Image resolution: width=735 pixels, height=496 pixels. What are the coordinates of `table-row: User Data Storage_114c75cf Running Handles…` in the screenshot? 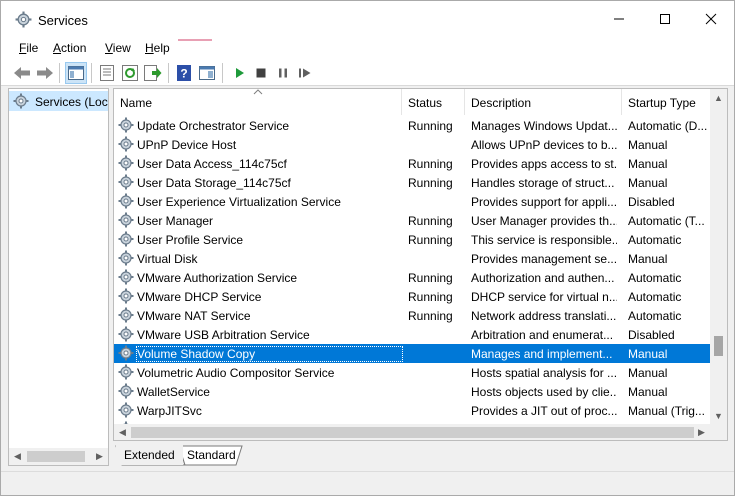 It's located at (412, 182).